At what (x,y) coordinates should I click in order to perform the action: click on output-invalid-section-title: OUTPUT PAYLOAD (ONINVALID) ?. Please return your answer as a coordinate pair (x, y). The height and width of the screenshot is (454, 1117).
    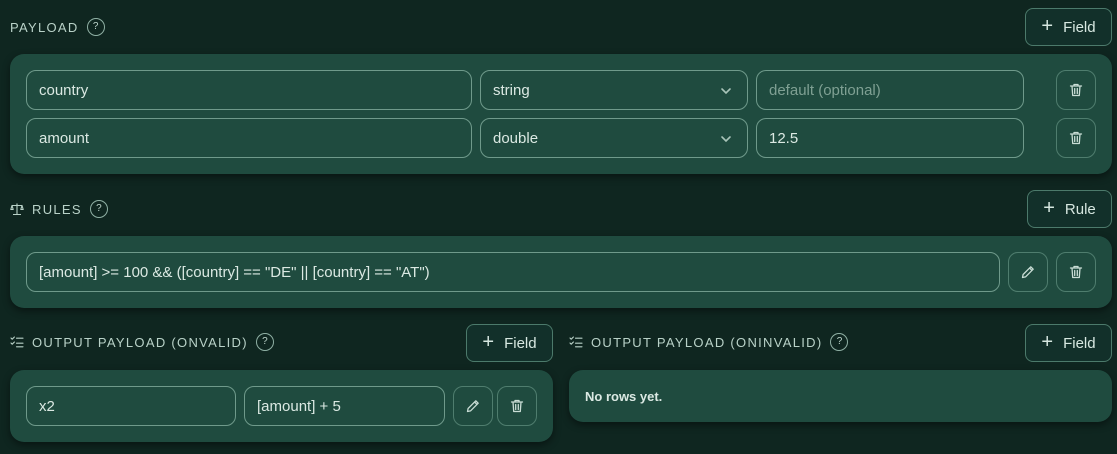
    Looking at the image, I should click on (709, 342).